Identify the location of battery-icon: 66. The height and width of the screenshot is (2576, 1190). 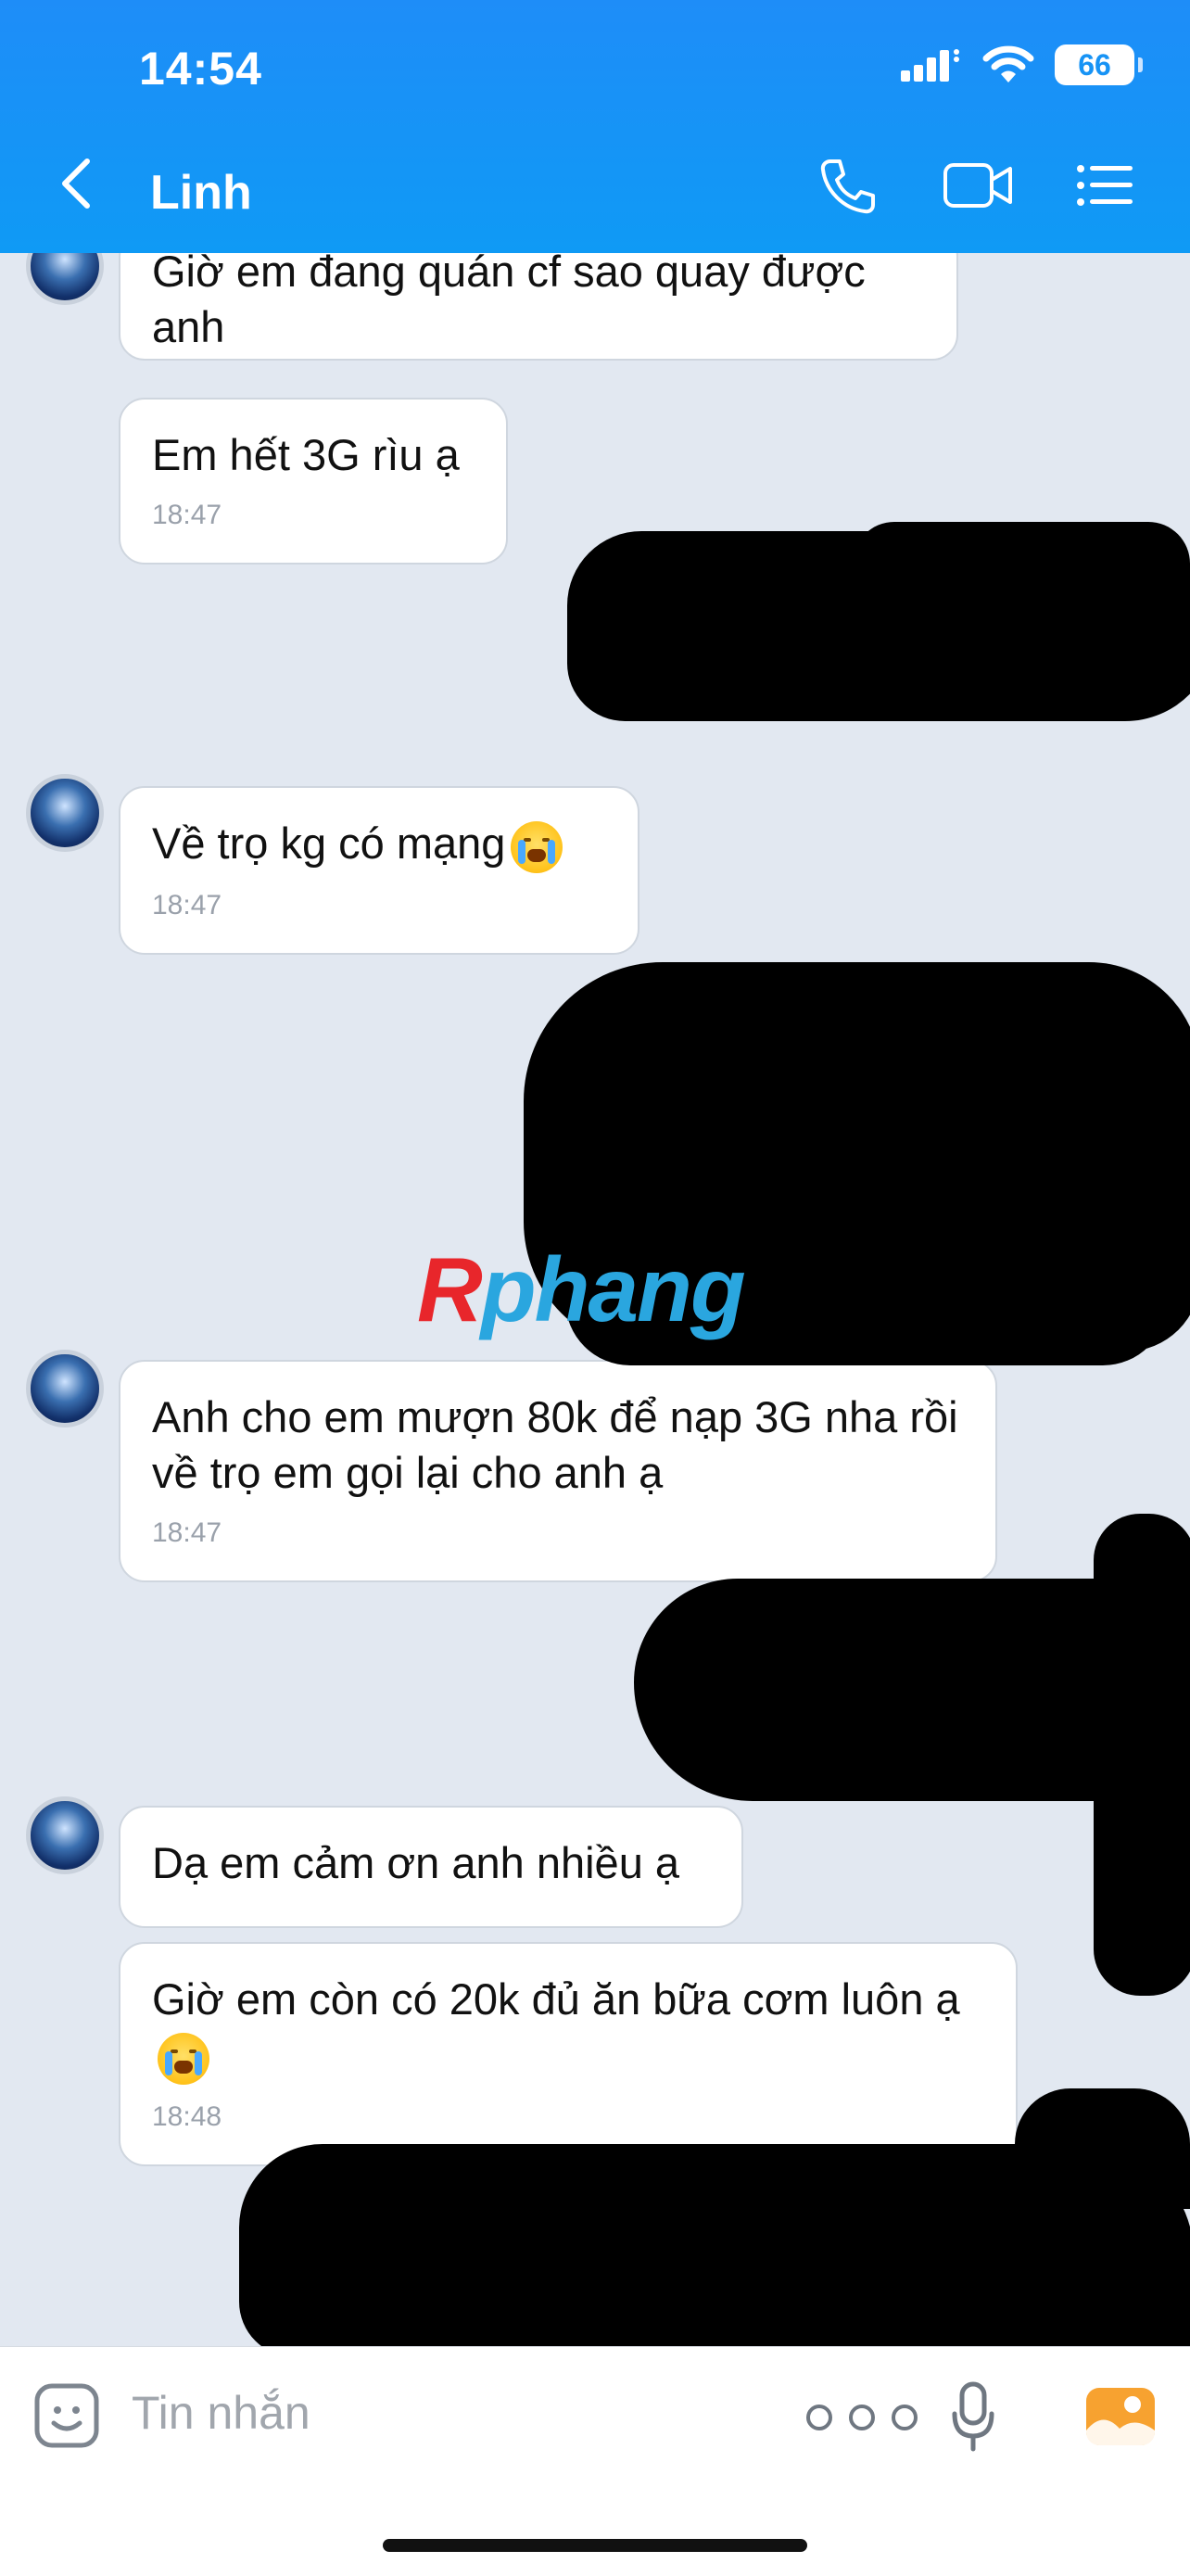
(1099, 64).